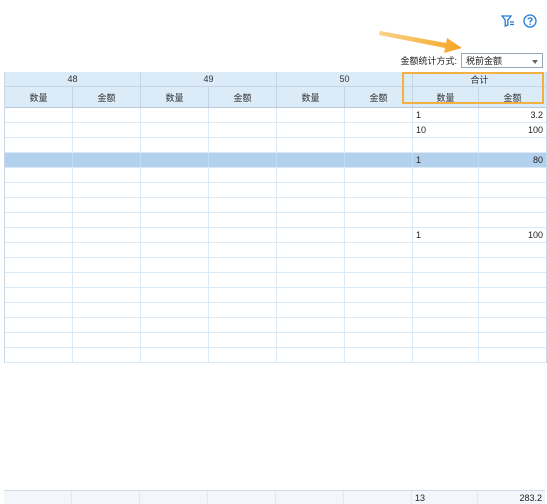  I want to click on filter-settings-icon, so click(508, 21).